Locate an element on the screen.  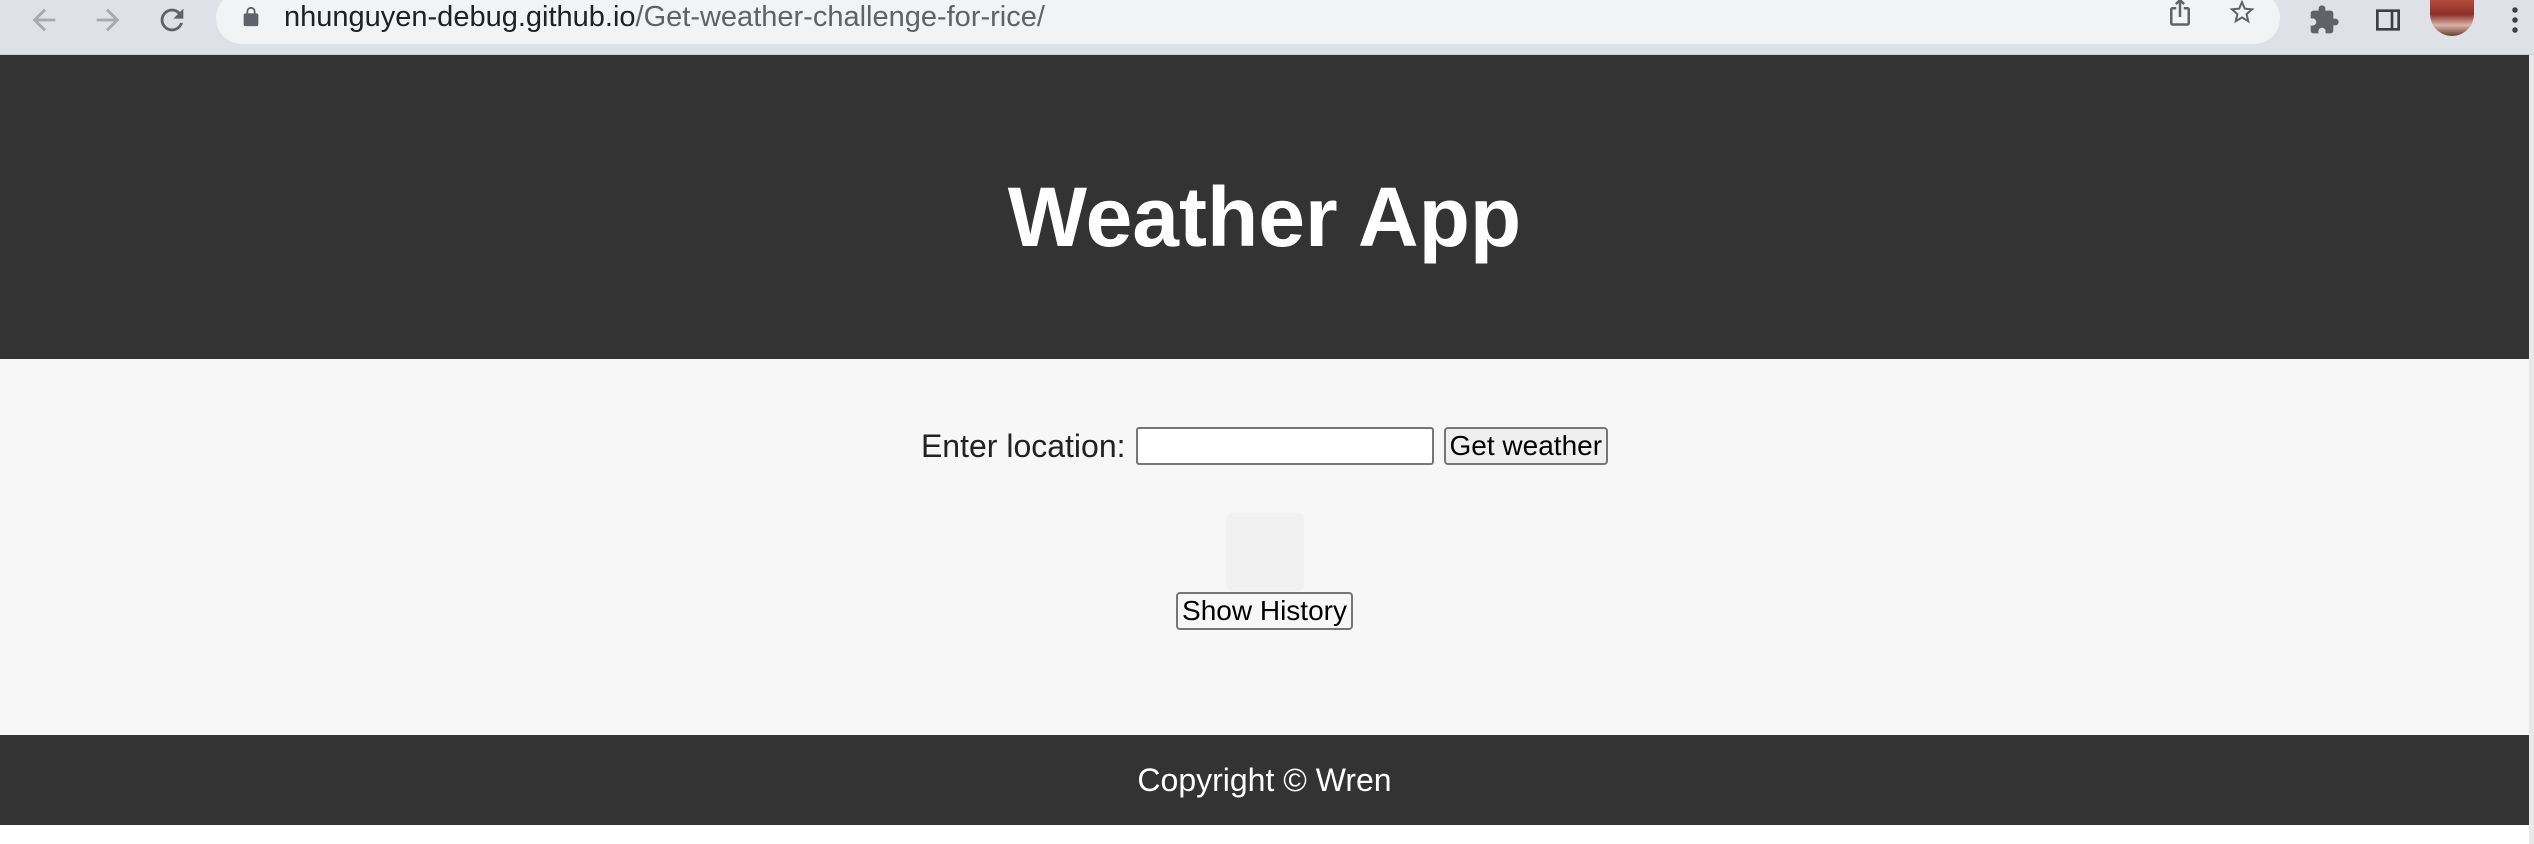
lock-icon is located at coordinates (251, 17).